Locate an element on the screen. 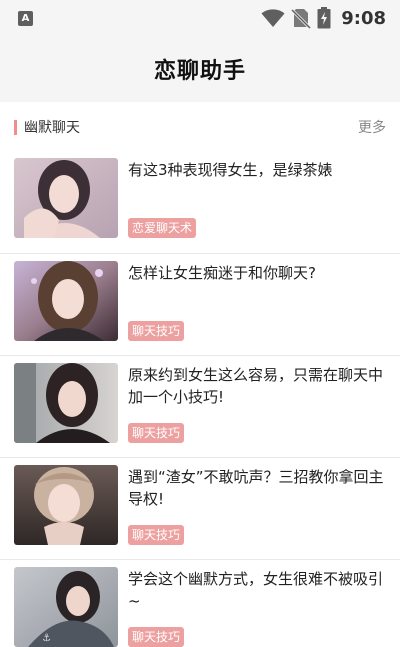  app-notification-icon: A is located at coordinates (25, 18).